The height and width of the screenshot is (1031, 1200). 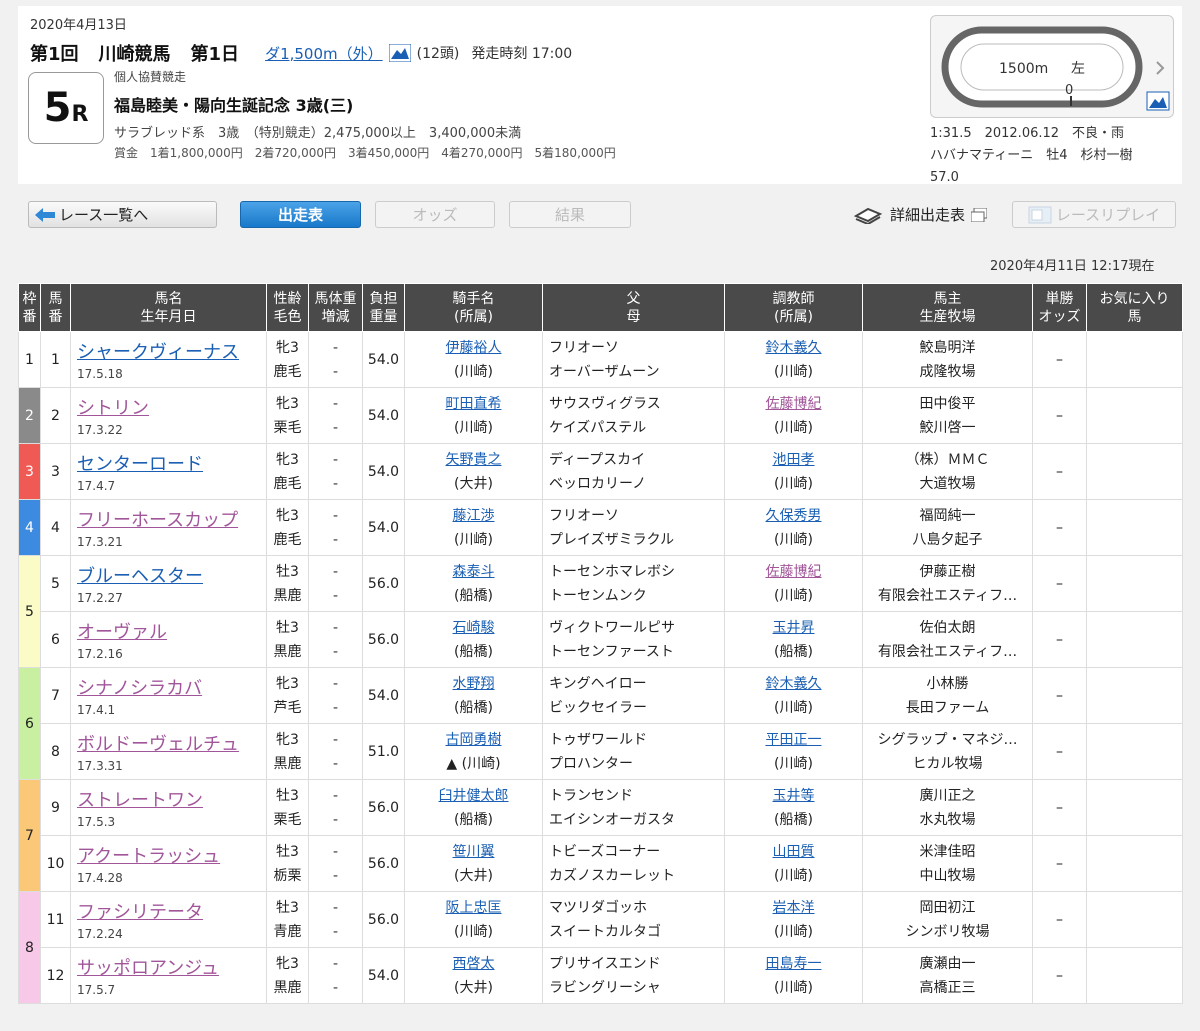 I want to click on tab-entries: 出走表, so click(x=300, y=214).